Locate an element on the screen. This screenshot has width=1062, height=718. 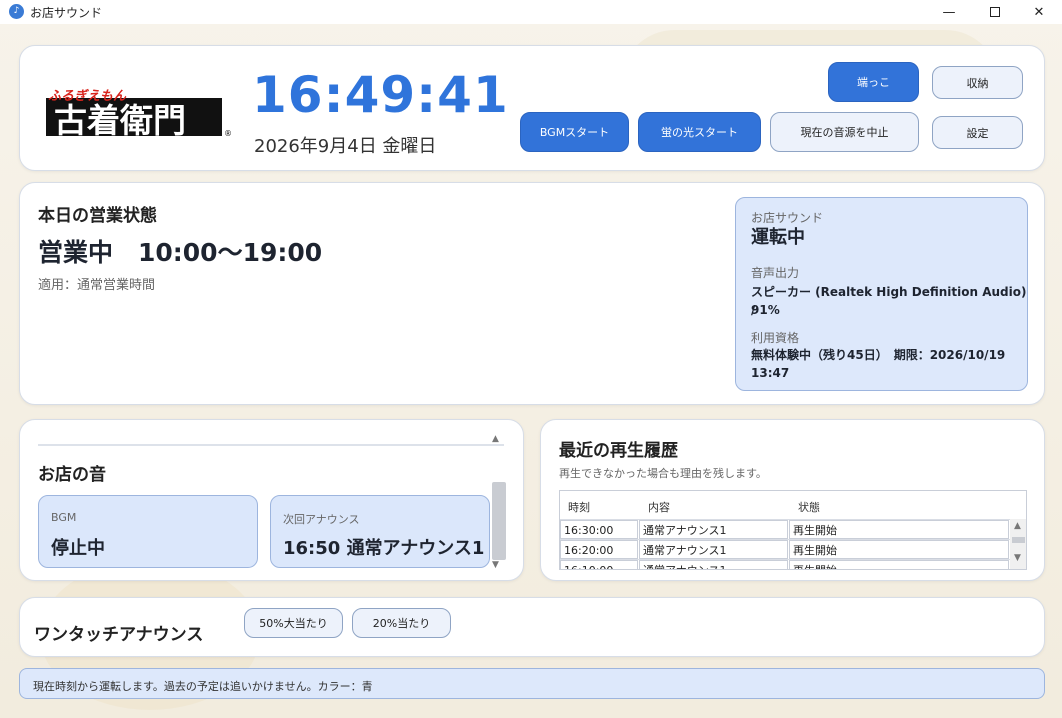
close-icon: ✕ is located at coordinates (1039, 12).